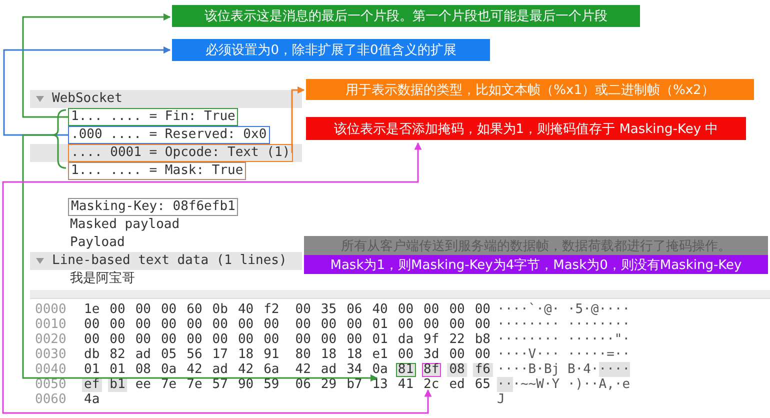  Describe the element at coordinates (406, 339) in the screenshot. I see `hex-byte: da` at that location.